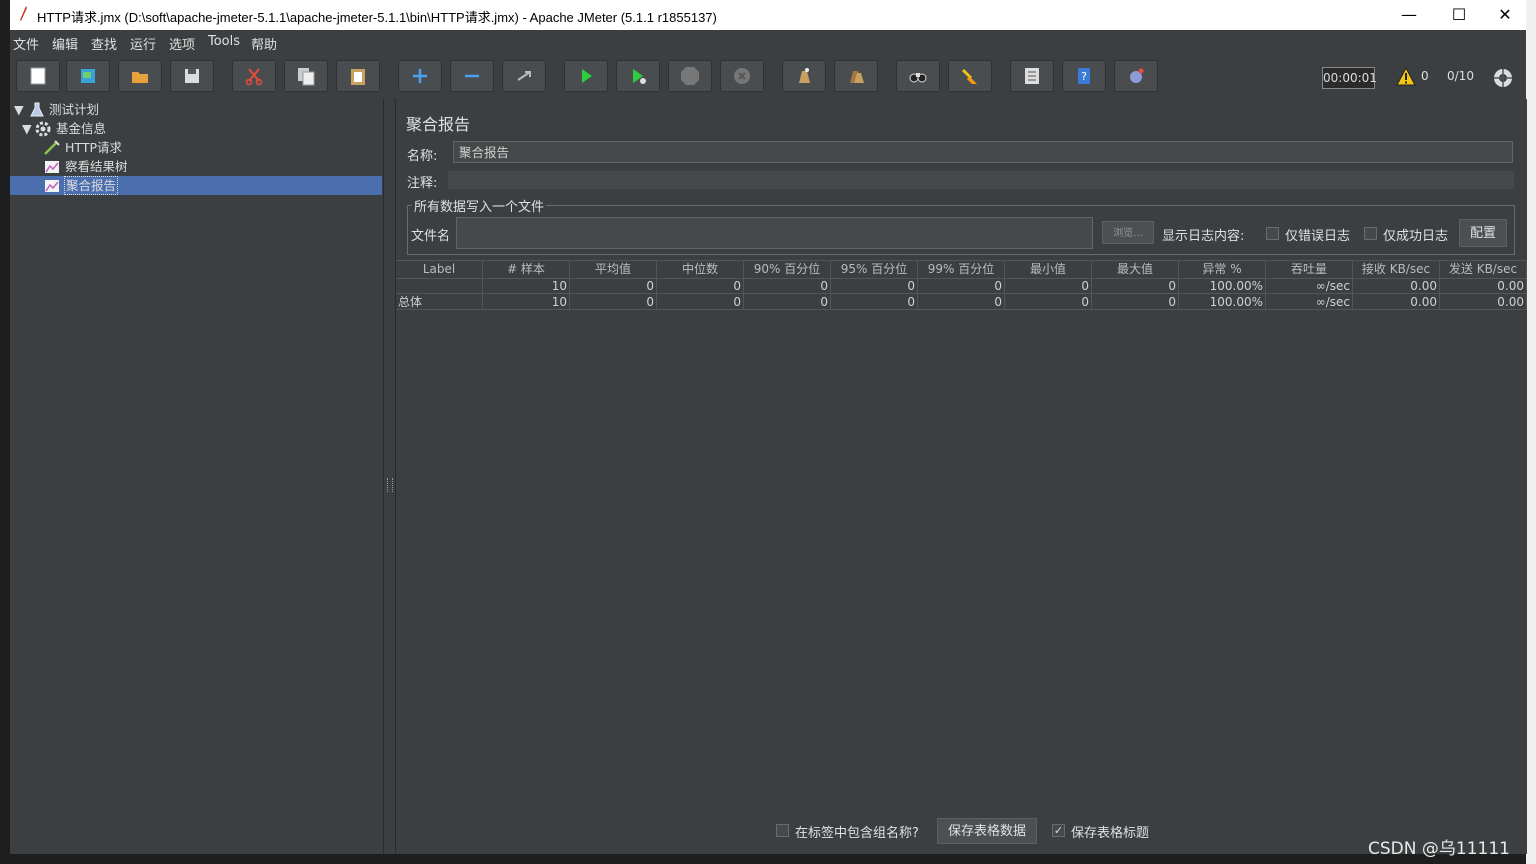 The height and width of the screenshot is (864, 1536). I want to click on start-button, so click(586, 76).